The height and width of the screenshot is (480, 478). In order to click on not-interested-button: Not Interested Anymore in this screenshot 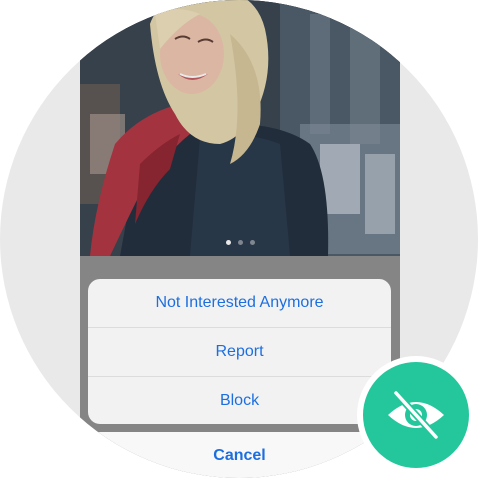, I will do `click(239, 303)`.